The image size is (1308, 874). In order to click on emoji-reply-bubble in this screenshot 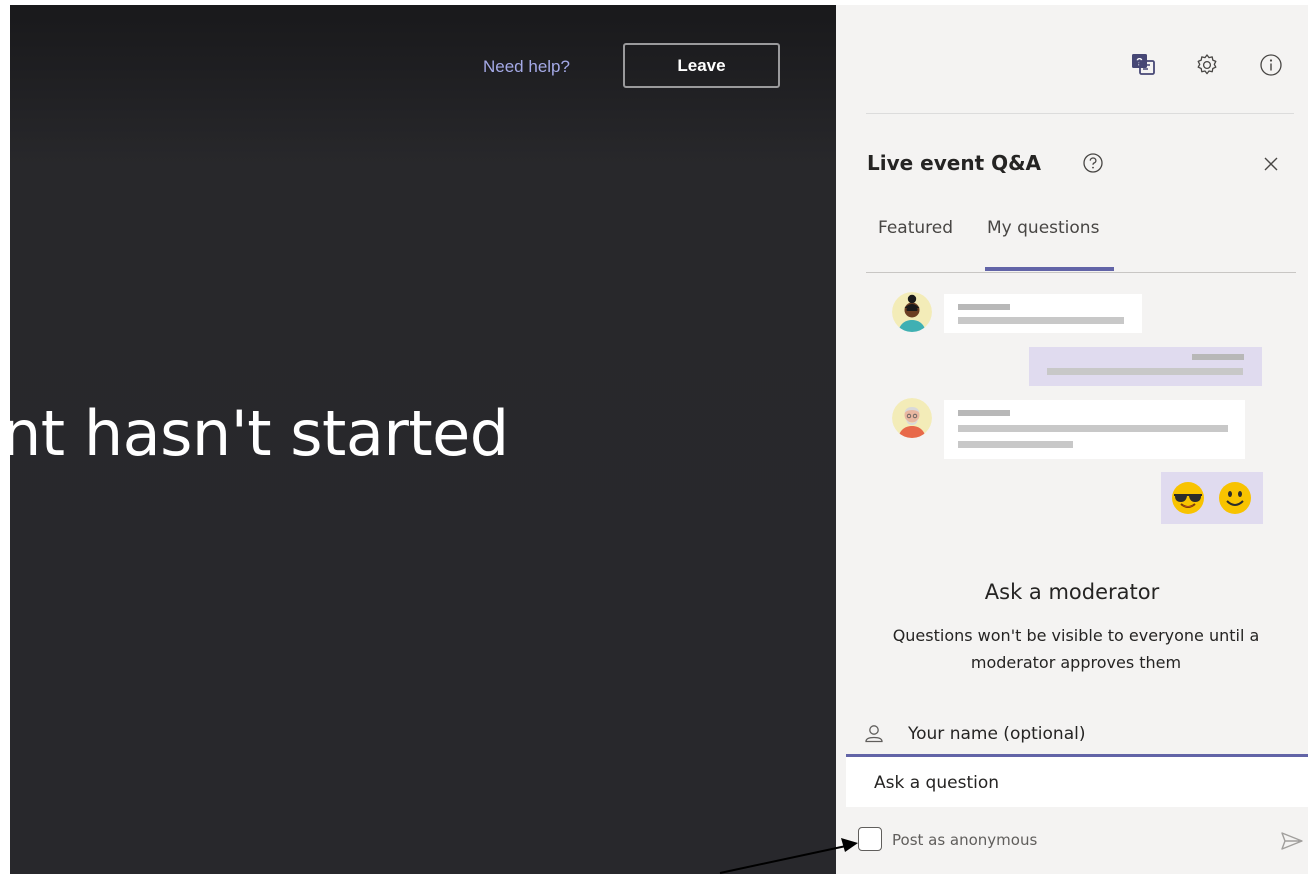, I will do `click(1212, 498)`.